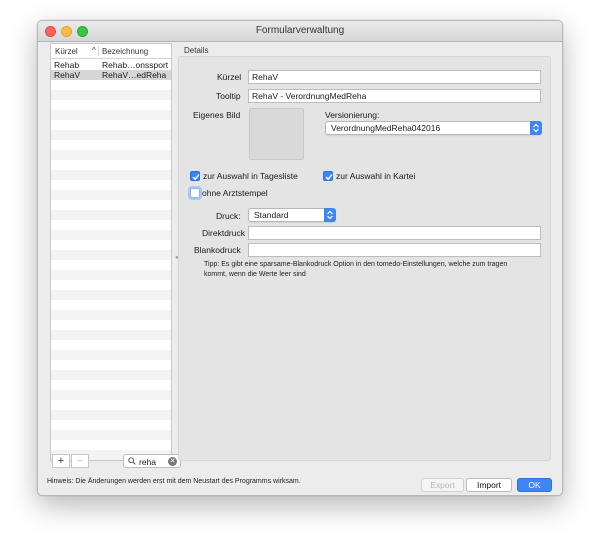 This screenshot has width=600, height=548. Describe the element at coordinates (66, 51) in the screenshot. I see `column-header-kuerzel: Kürzel` at that location.